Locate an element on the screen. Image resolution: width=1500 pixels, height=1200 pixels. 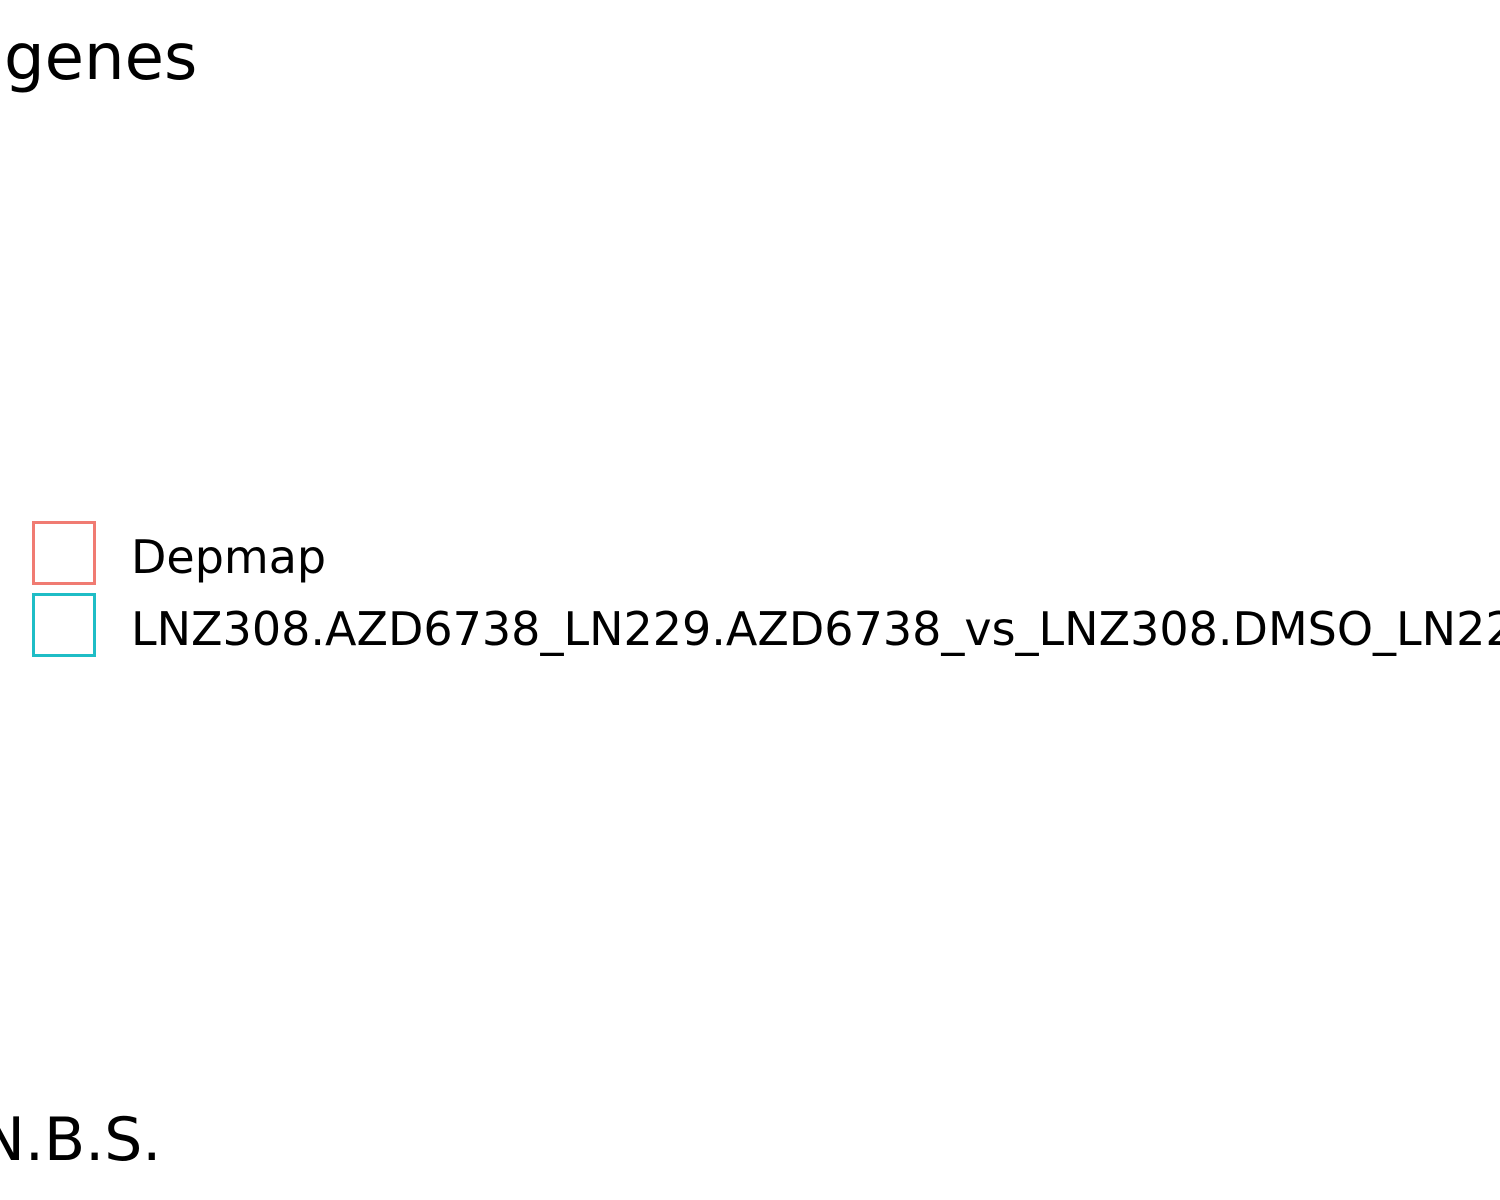
legend-swatch-comparison is located at coordinates (64, 625).